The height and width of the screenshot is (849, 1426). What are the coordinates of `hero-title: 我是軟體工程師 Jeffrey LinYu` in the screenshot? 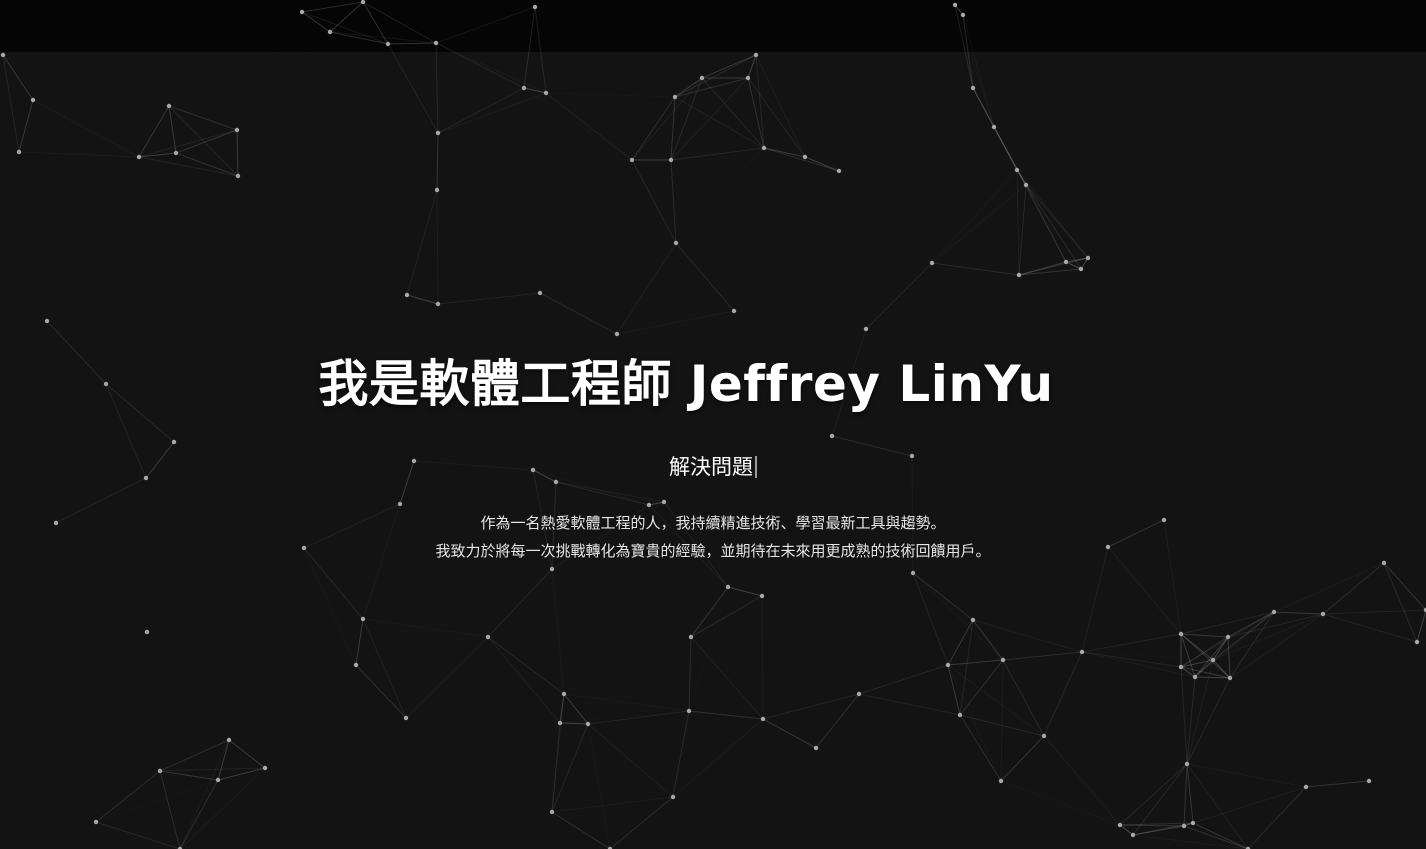 It's located at (686, 384).